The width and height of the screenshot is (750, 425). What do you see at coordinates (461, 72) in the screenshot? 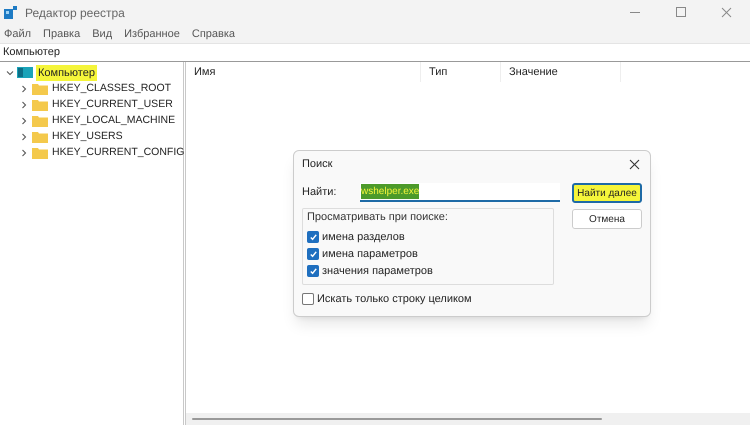
I see `column-header: Тип` at bounding box center [461, 72].